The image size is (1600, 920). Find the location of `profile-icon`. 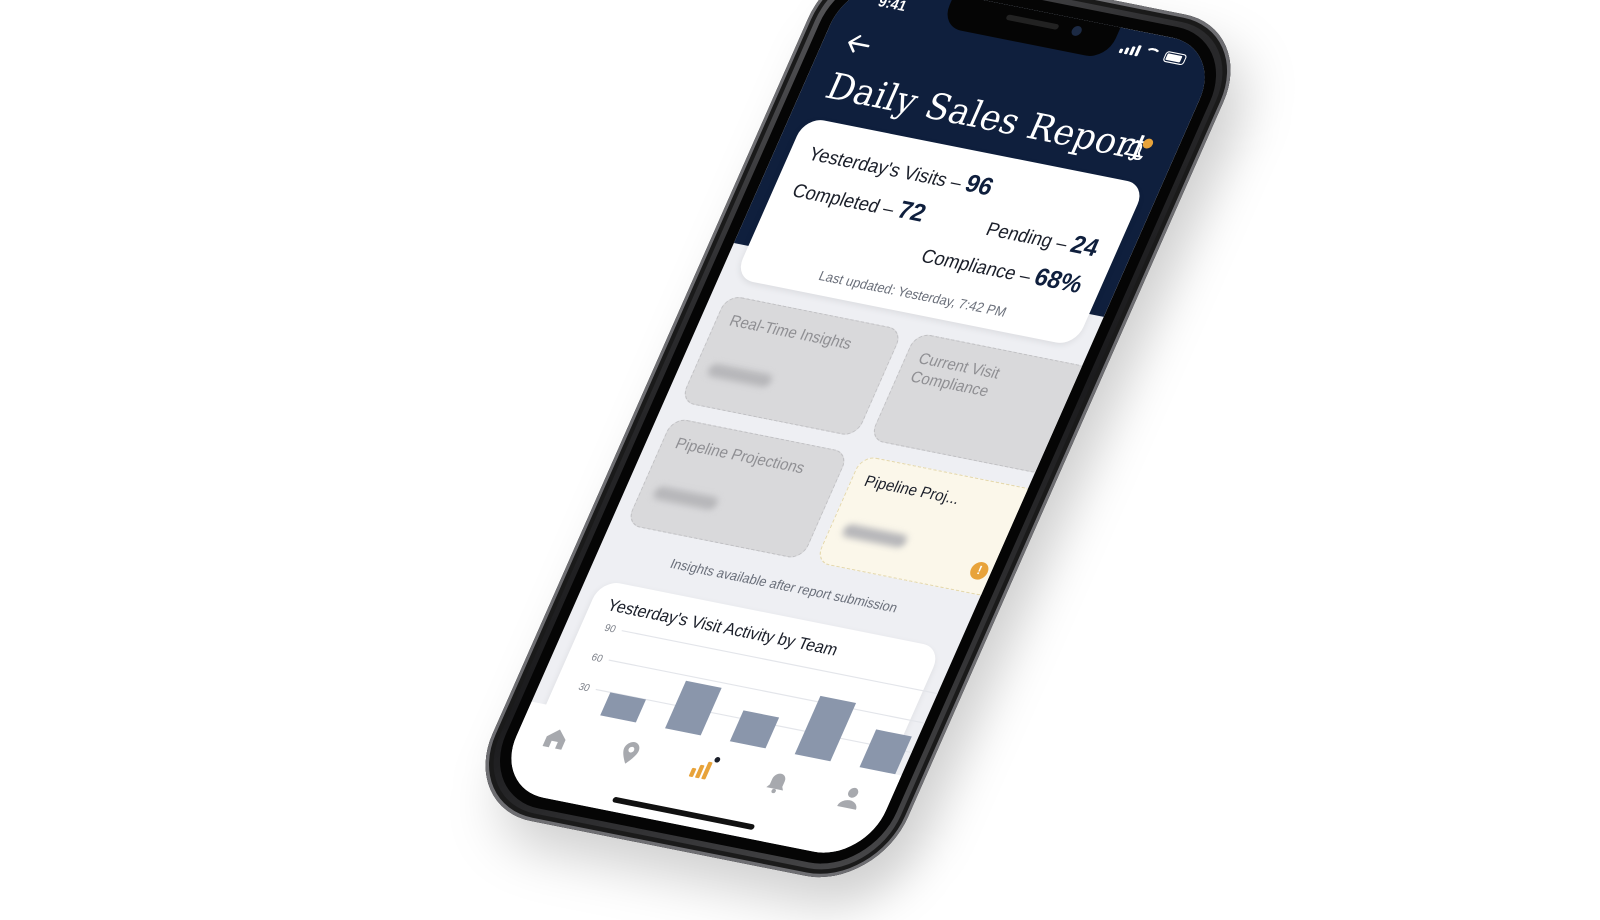

profile-icon is located at coordinates (851, 796).